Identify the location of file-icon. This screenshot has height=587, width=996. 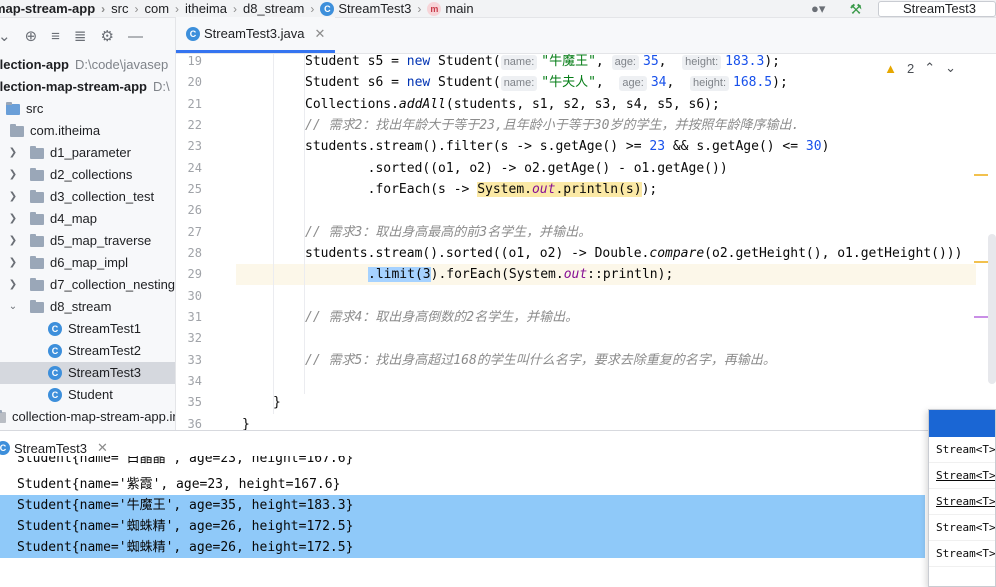
(3, 416).